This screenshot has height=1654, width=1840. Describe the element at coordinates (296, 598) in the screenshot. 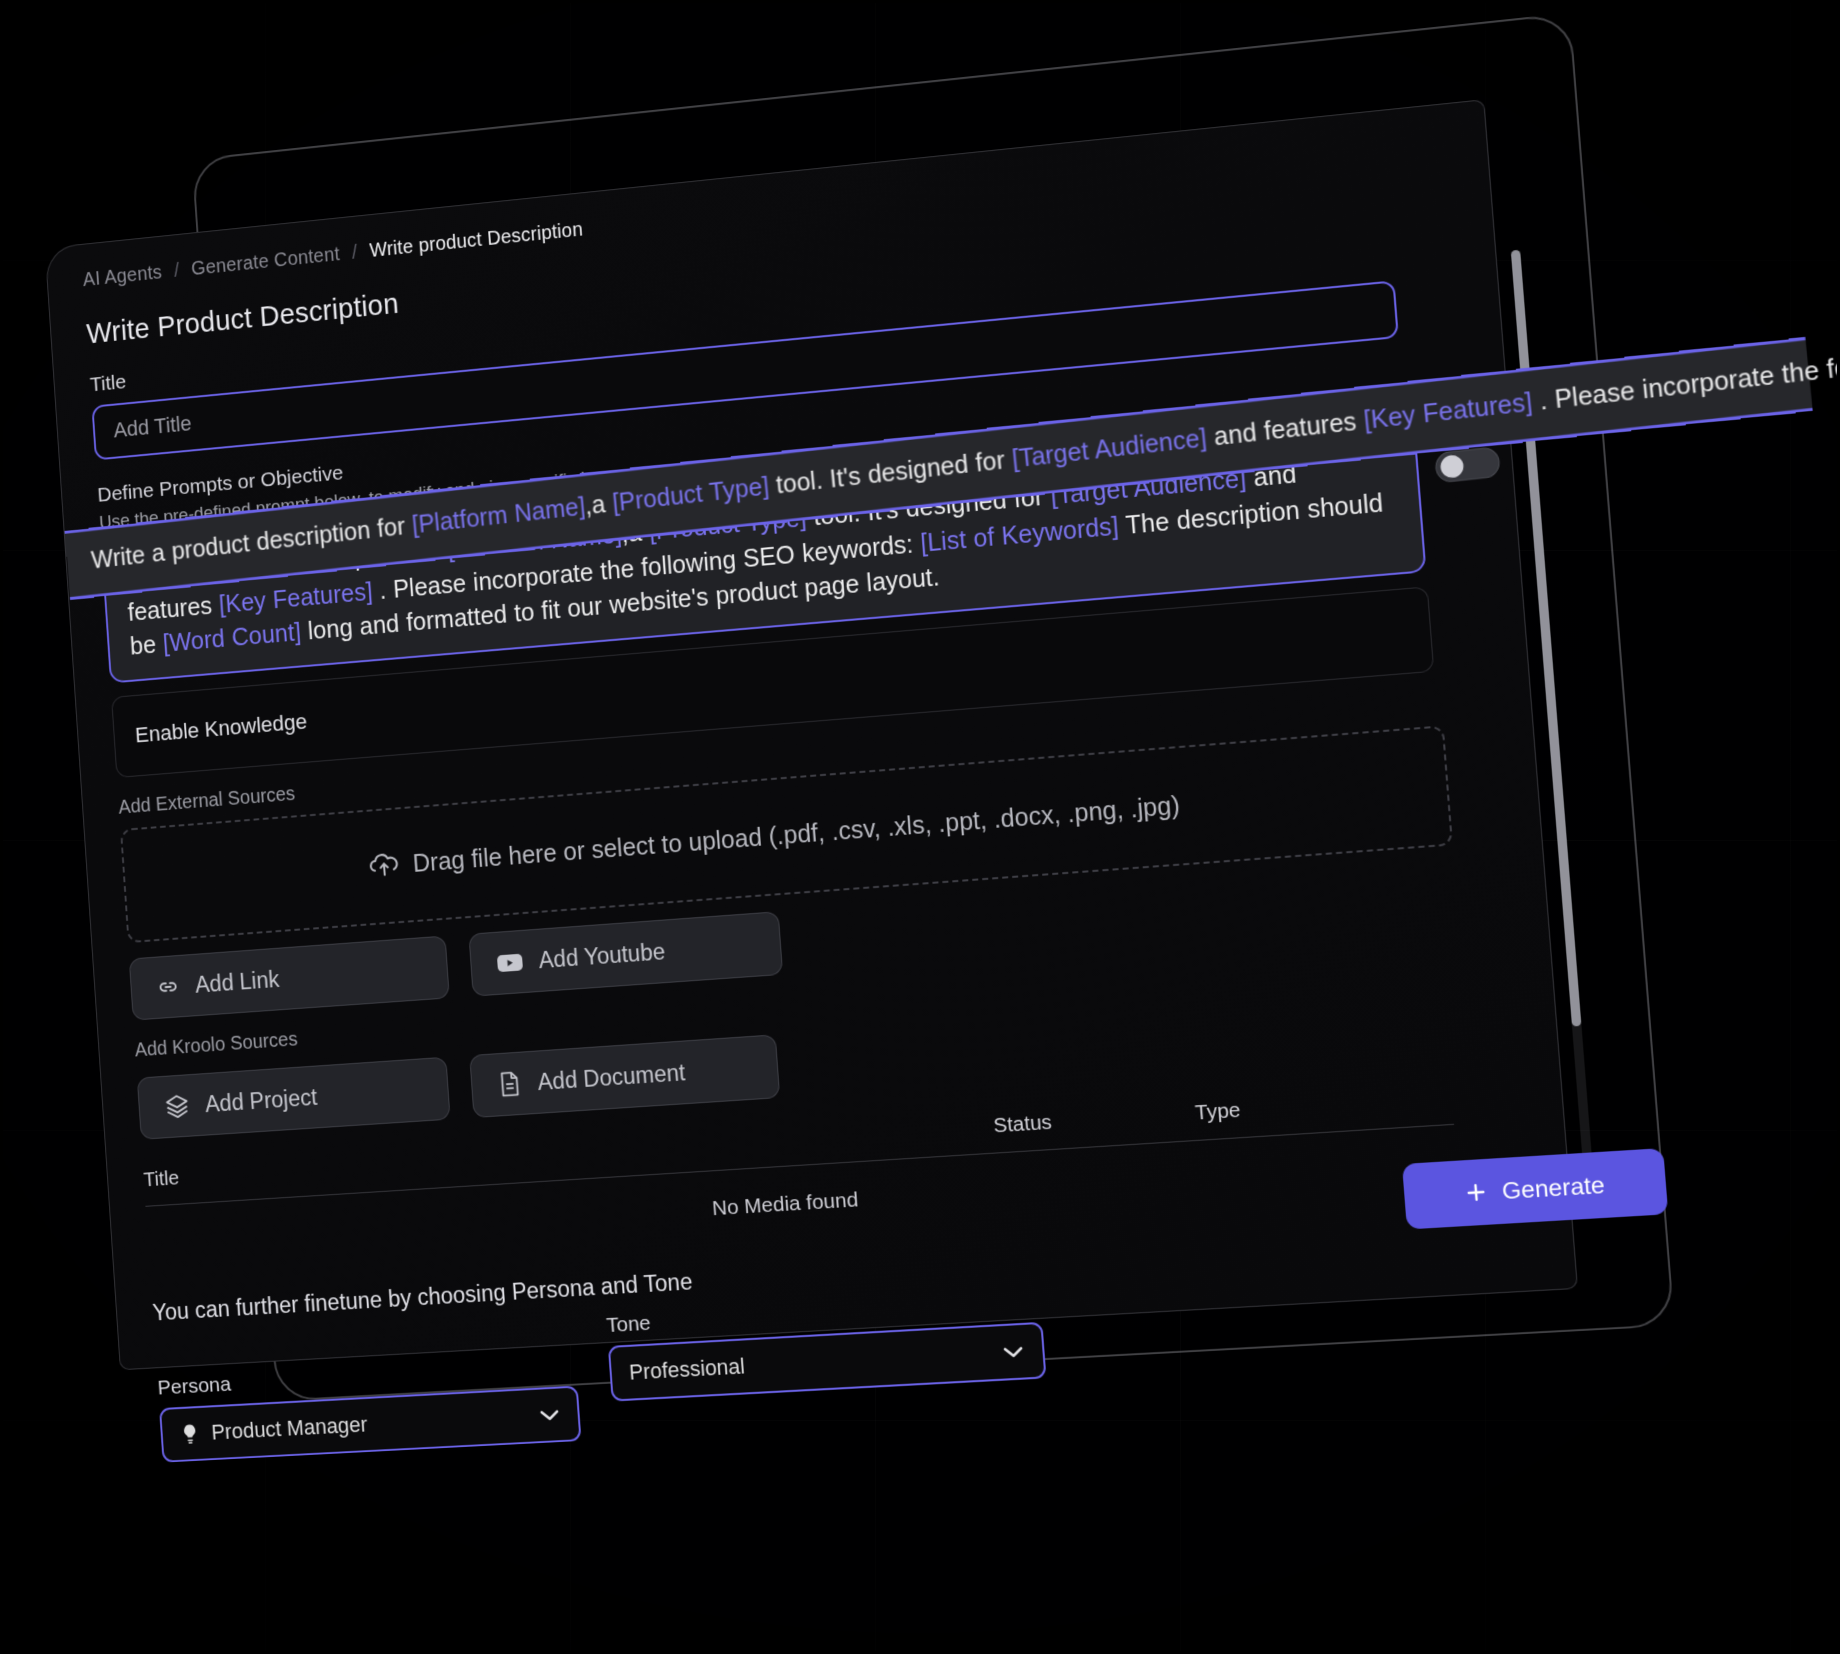

I see `prompt-placeholder-token: [Key Features]` at that location.